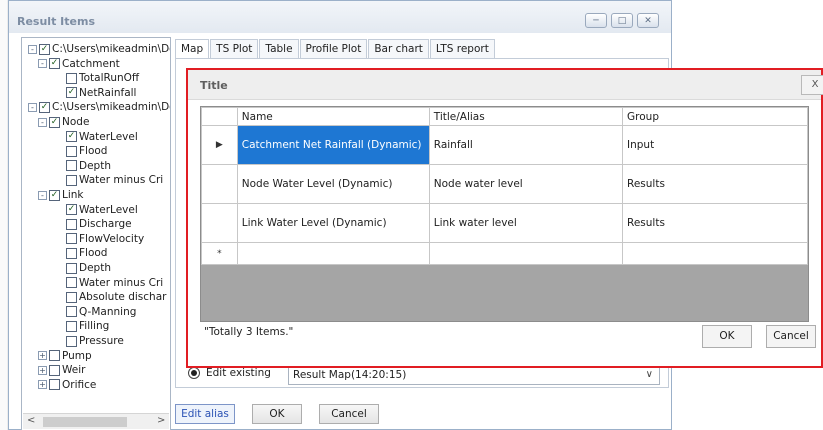 Image resolution: width=823 pixels, height=430 pixels. What do you see at coordinates (526, 223) in the screenshot?
I see `cell-alias: Link water level` at bounding box center [526, 223].